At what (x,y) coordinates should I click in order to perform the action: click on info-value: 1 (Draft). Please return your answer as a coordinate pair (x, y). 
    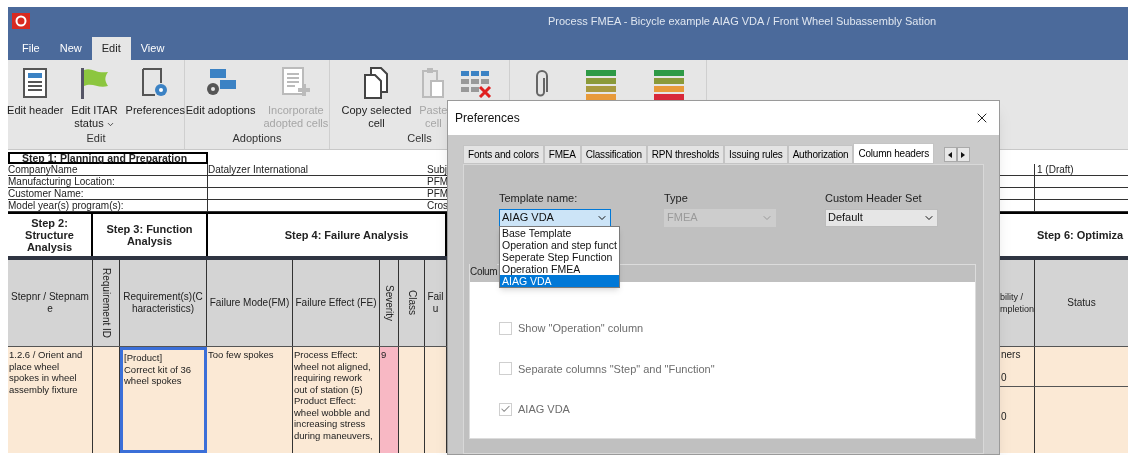
    Looking at the image, I should click on (1055, 169).